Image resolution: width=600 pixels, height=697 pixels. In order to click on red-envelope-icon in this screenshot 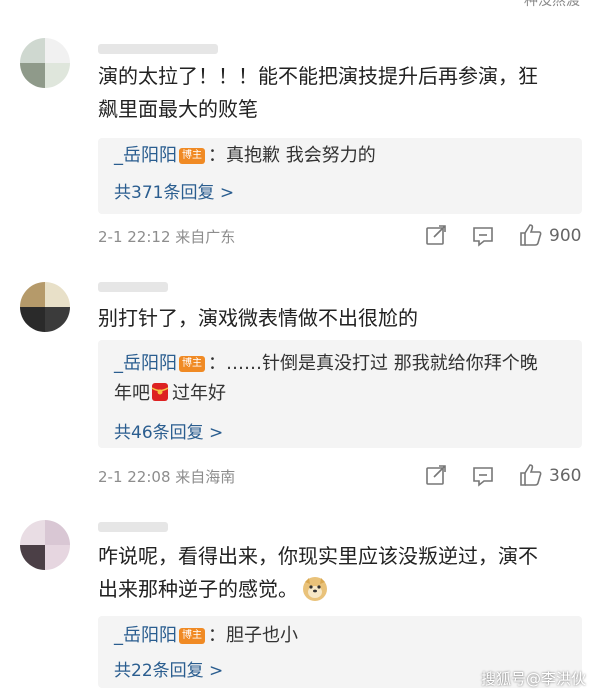, I will do `click(161, 392)`.